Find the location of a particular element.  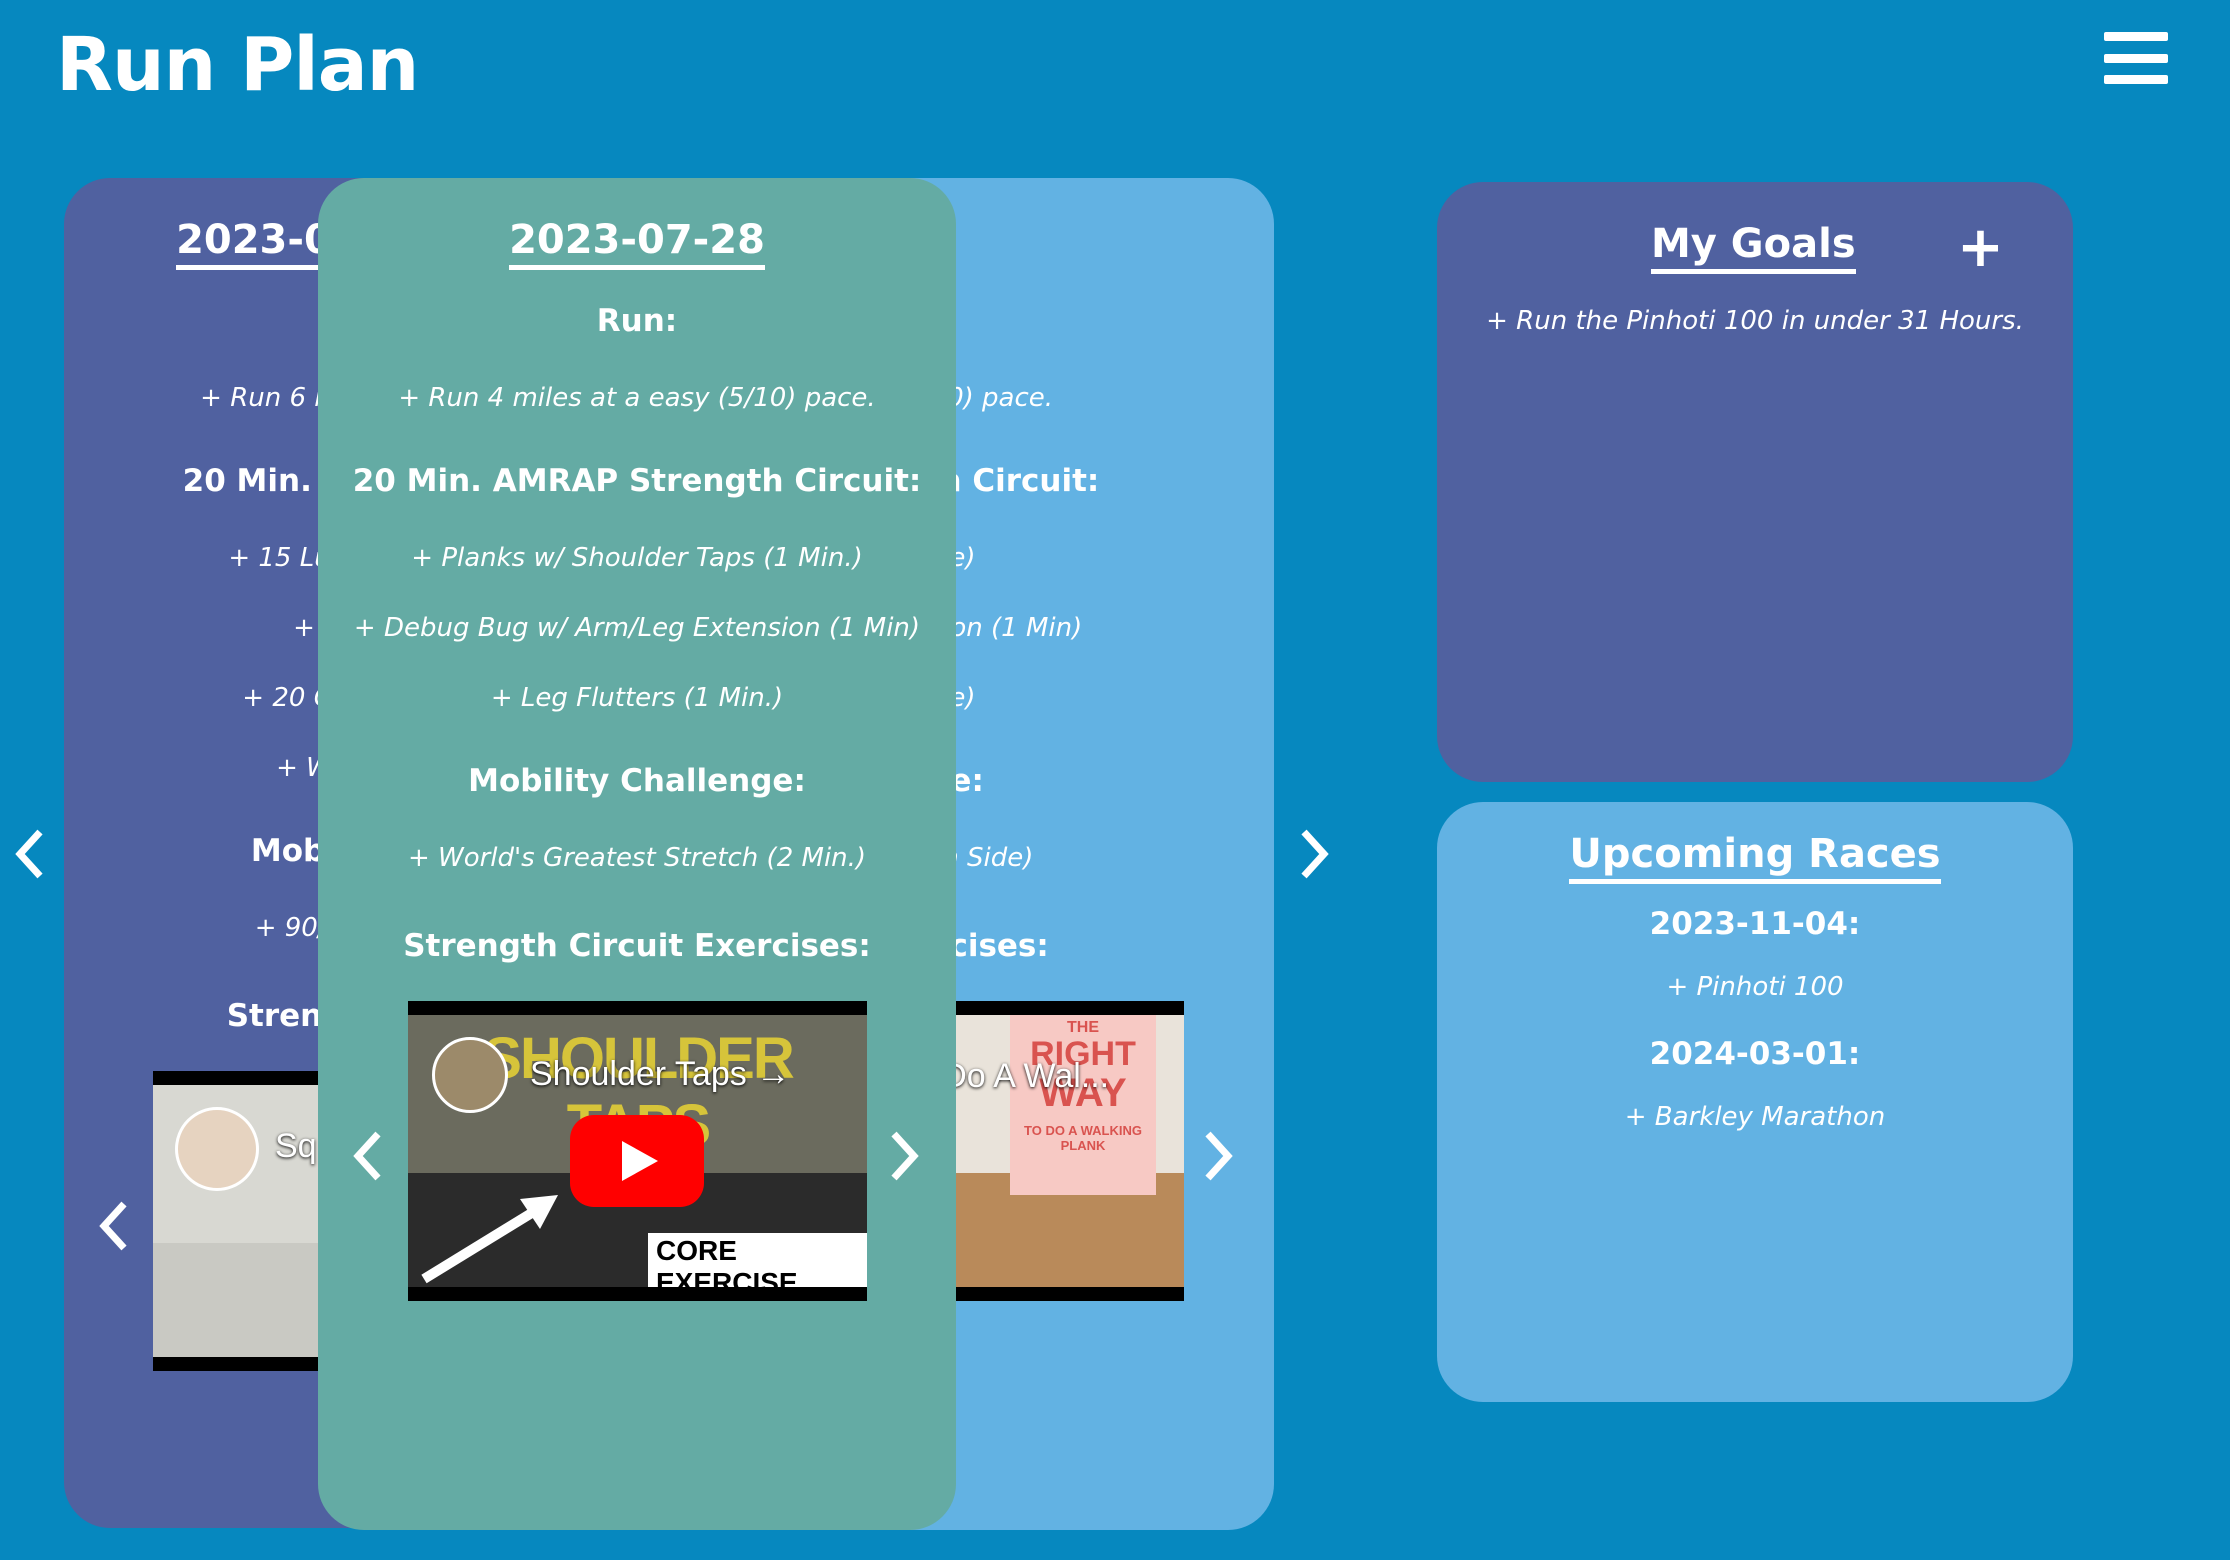

strength-label: Strength Circuit Exercises: is located at coordinates (637, 946).